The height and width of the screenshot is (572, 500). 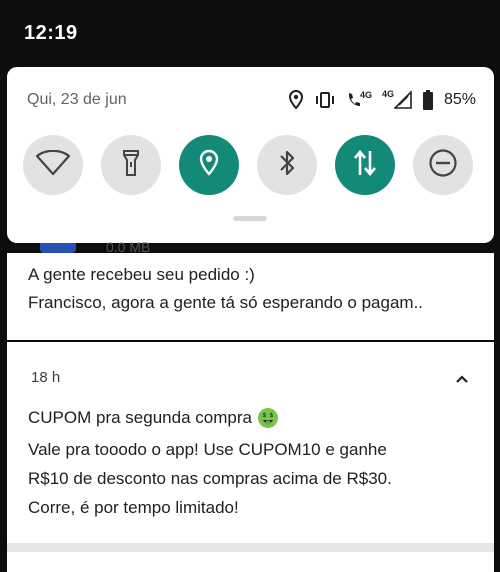 I want to click on tile-flashlight, so click(x=131, y=165).